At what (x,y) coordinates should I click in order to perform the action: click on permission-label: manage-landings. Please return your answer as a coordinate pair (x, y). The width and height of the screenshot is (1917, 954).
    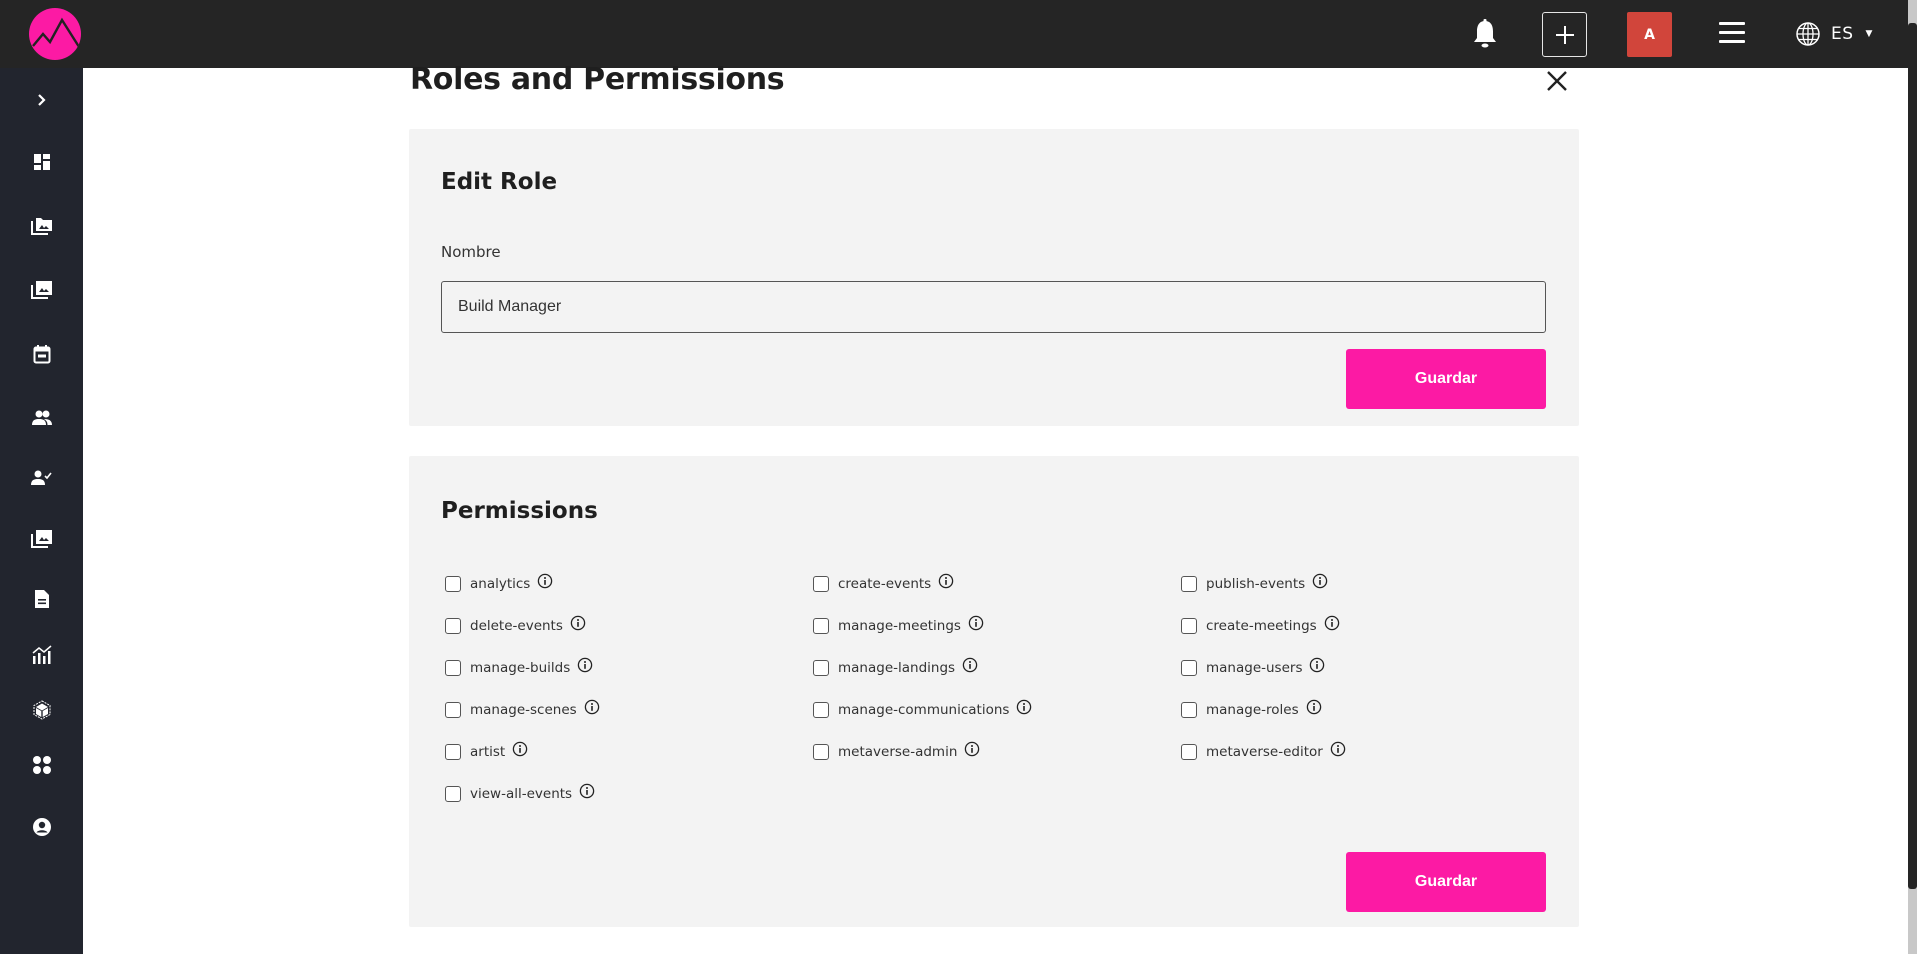
    Looking at the image, I should click on (896, 668).